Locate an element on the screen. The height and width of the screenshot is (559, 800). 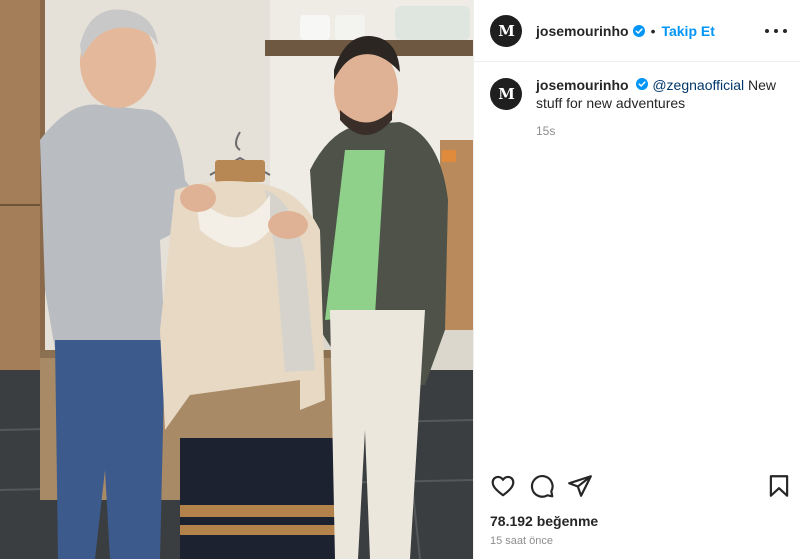
author-avatar: M is located at coordinates (506, 30).